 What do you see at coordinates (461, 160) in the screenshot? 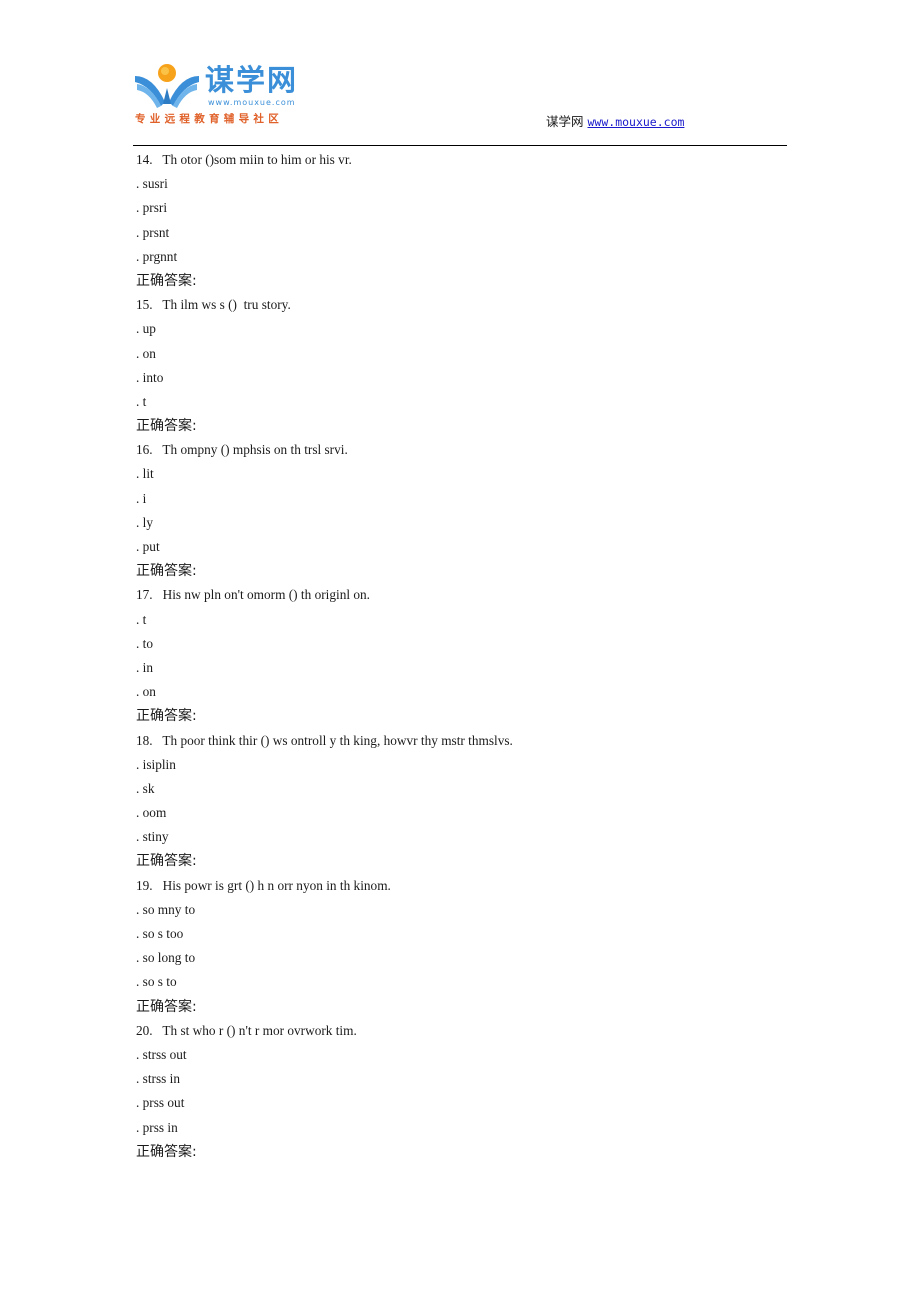
I see `question-stem: 14. Th otor ()som miin to him or his vr.` at bounding box center [461, 160].